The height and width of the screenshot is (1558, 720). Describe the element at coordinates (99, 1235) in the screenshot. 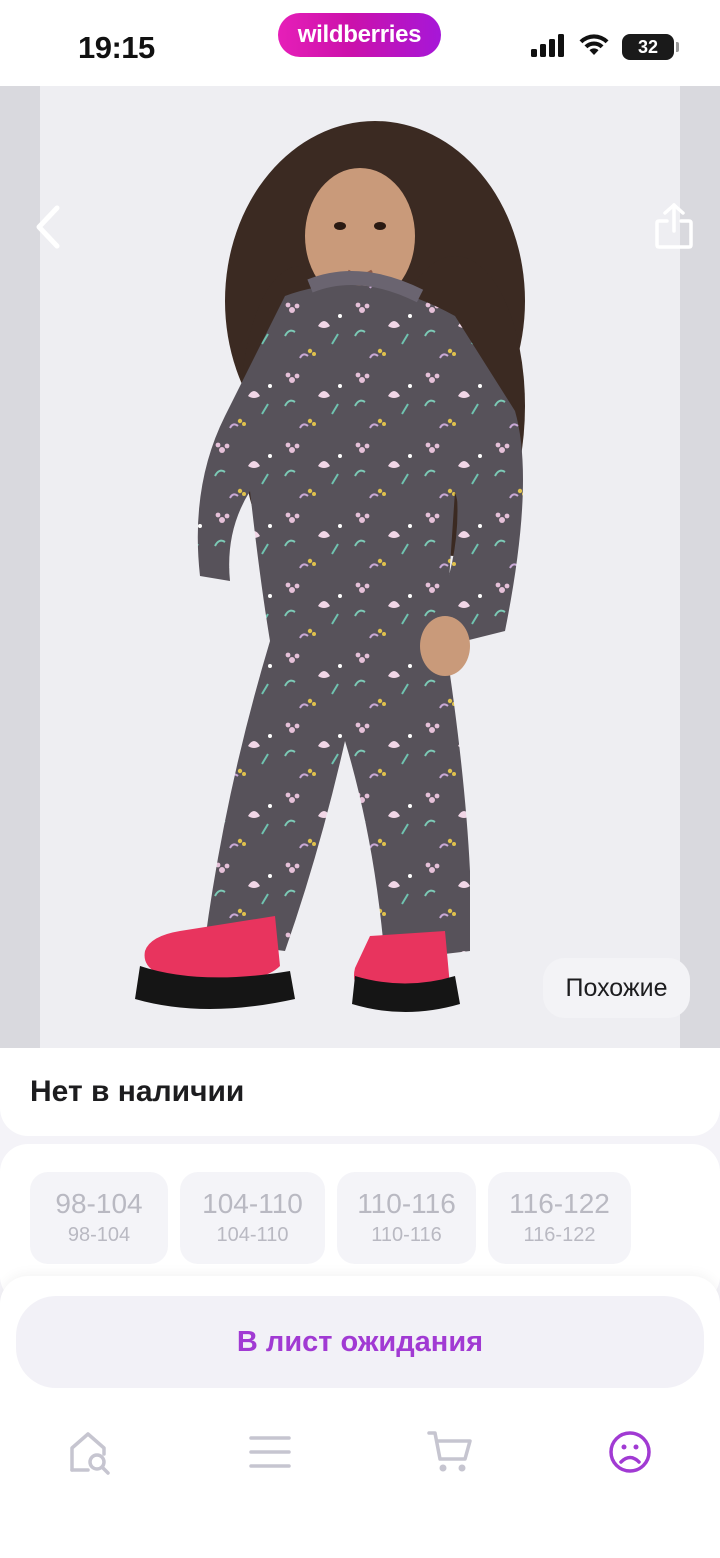

I see `size-sublabel: 98-104` at that location.